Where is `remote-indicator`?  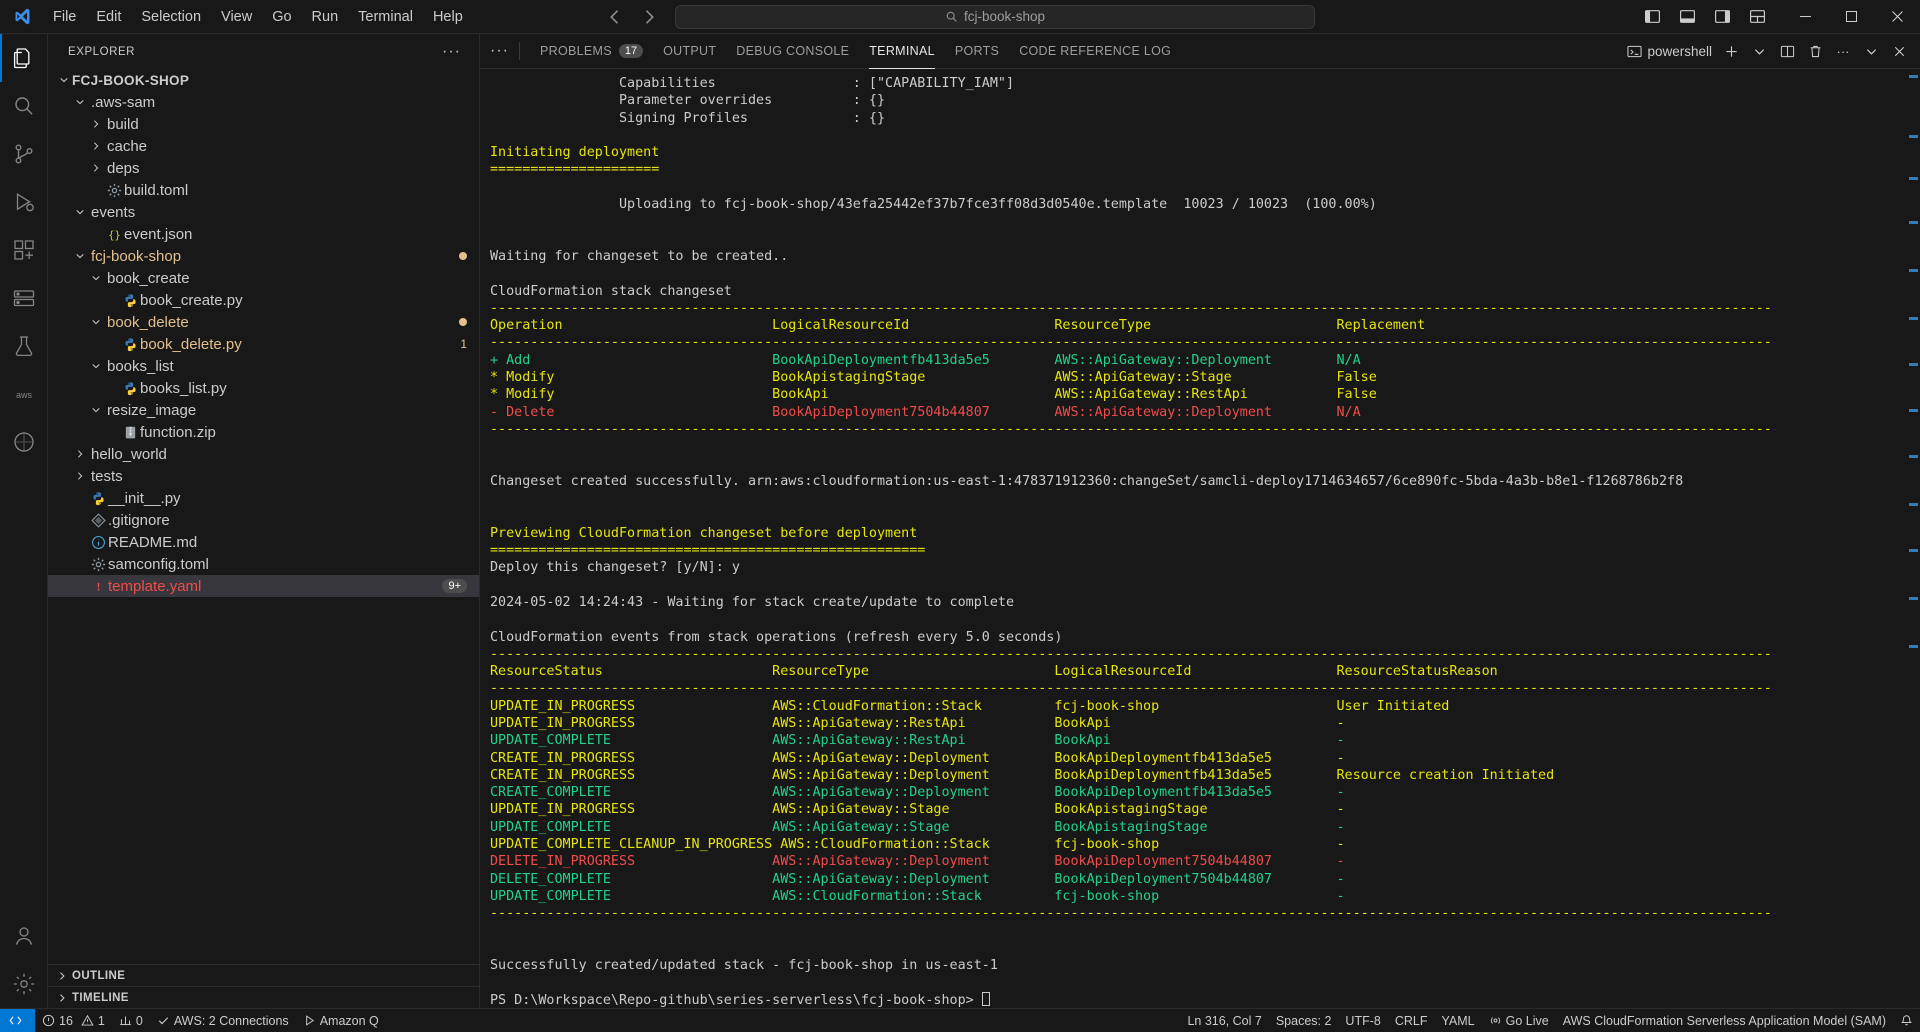
remote-indicator is located at coordinates (17, 1020).